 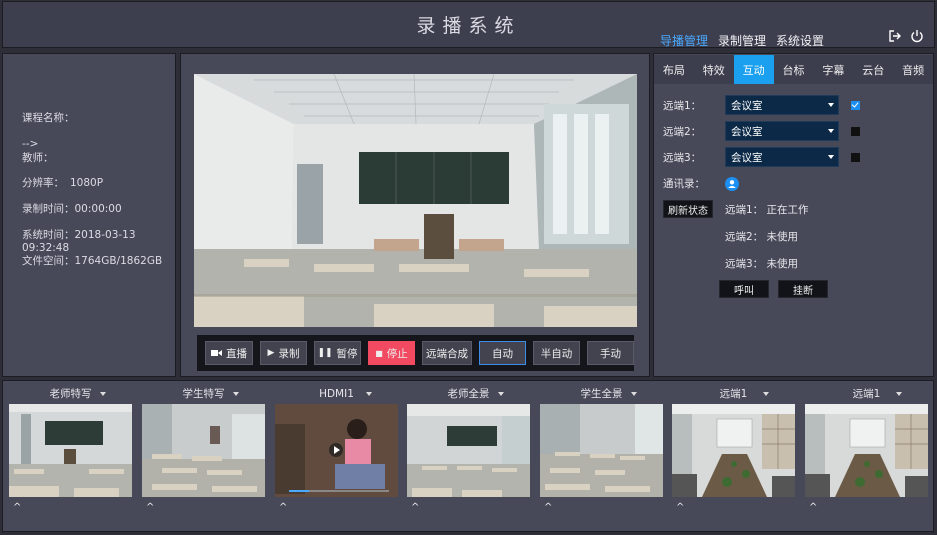 I want to click on call-label: 呼叫, so click(x=744, y=291).